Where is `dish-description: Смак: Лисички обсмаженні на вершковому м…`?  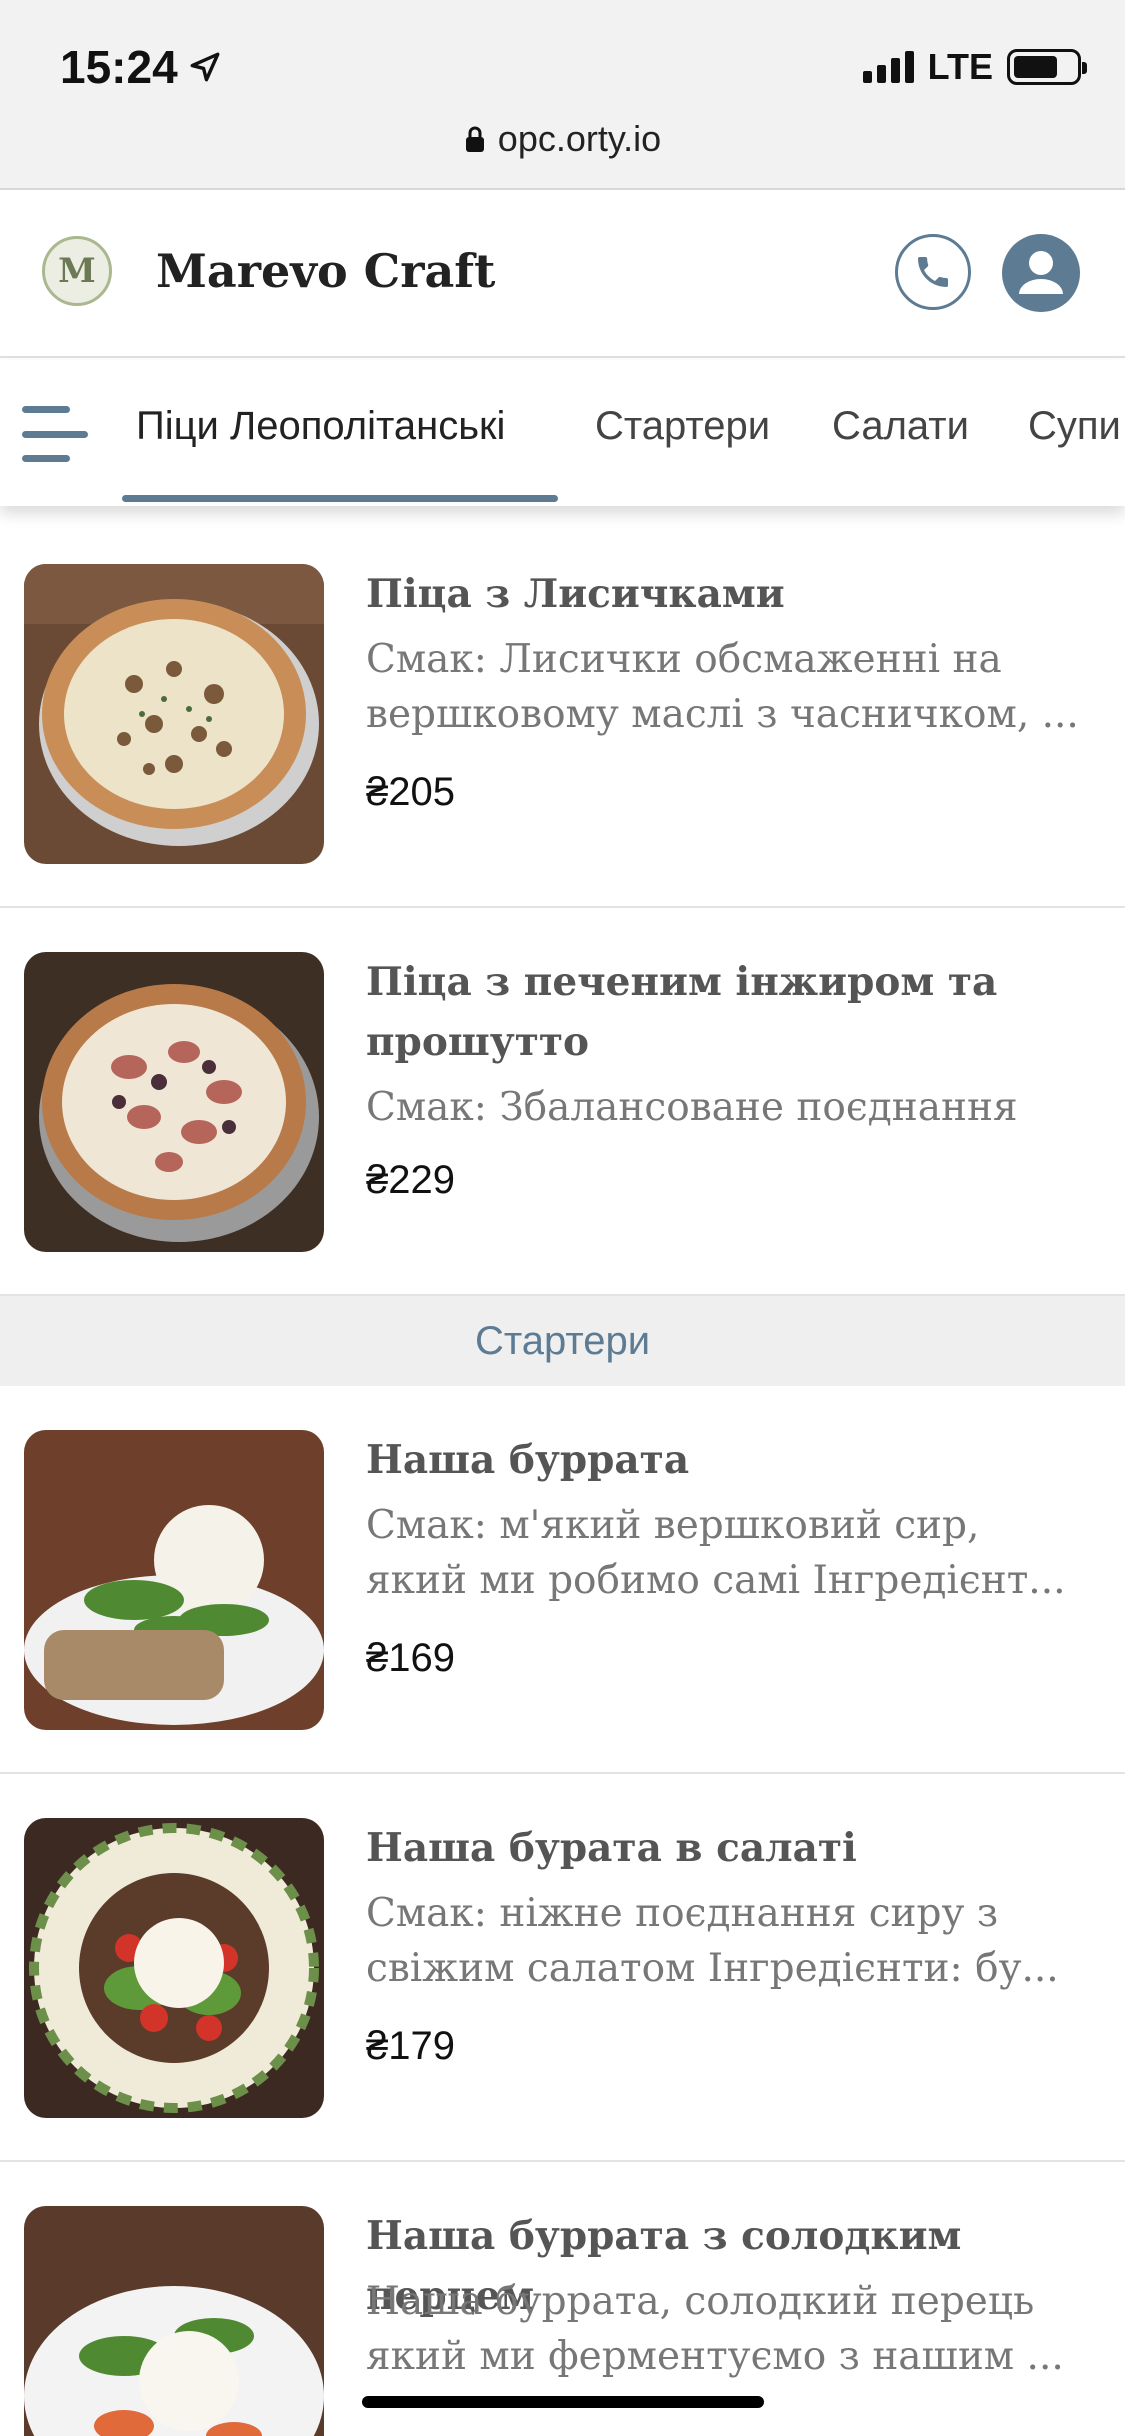 dish-description: Смак: Лисички обсмаженні на вершковому м… is located at coordinates (722, 687).